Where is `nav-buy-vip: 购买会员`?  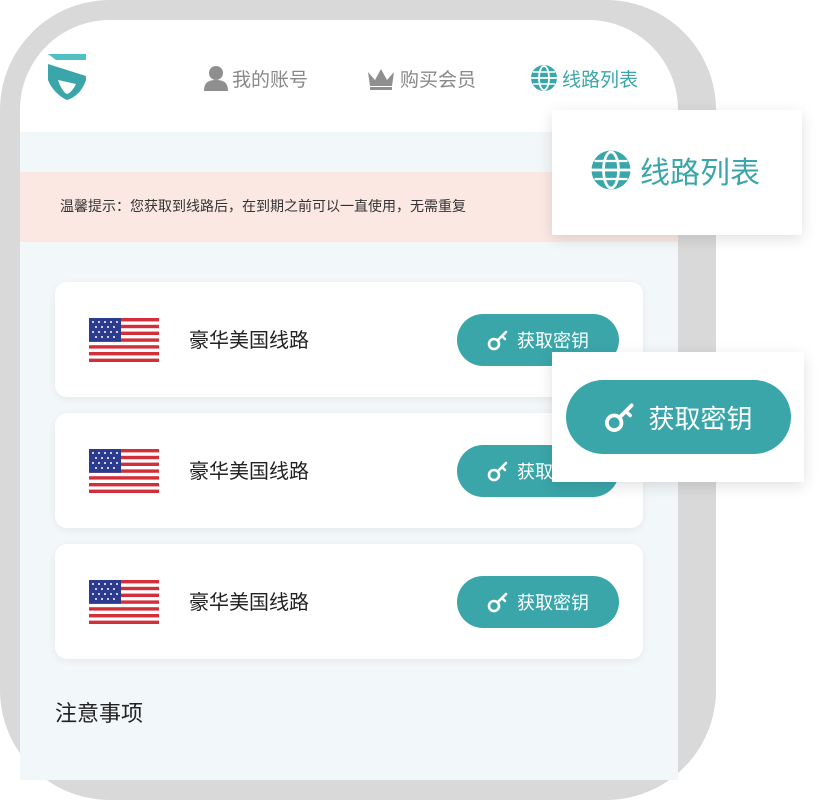
nav-buy-vip: 购买会员 is located at coordinates (421, 78).